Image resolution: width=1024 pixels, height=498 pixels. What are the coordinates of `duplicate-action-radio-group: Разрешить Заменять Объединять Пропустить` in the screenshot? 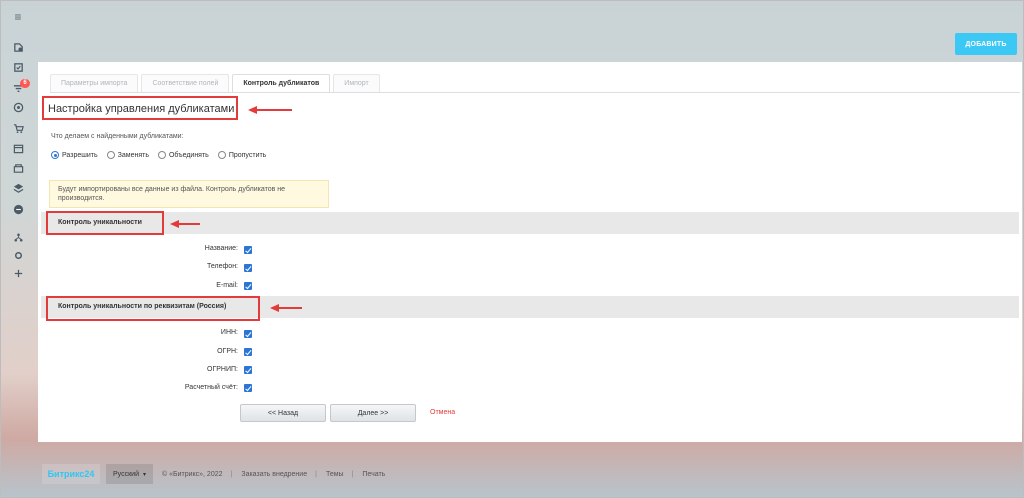 It's located at (163, 155).